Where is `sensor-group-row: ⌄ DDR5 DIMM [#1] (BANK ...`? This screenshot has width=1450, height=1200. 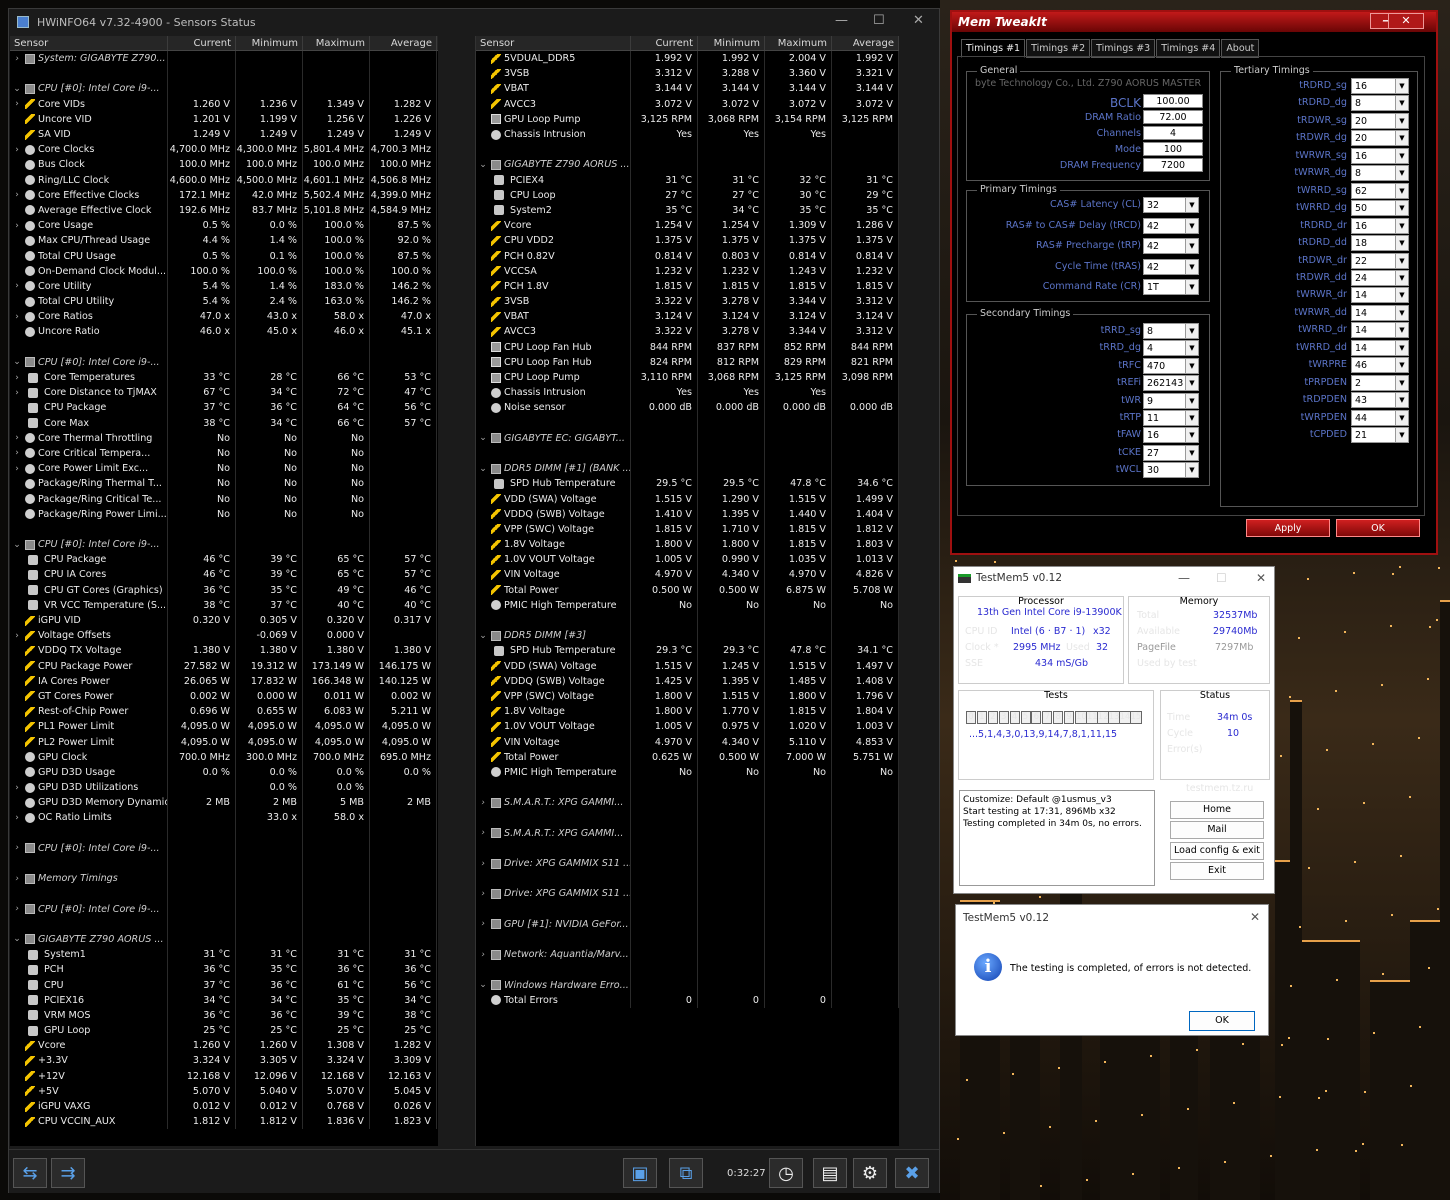
sensor-group-row: ⌄ DDR5 DIMM [#1] (BANK ... is located at coordinates (687, 469).